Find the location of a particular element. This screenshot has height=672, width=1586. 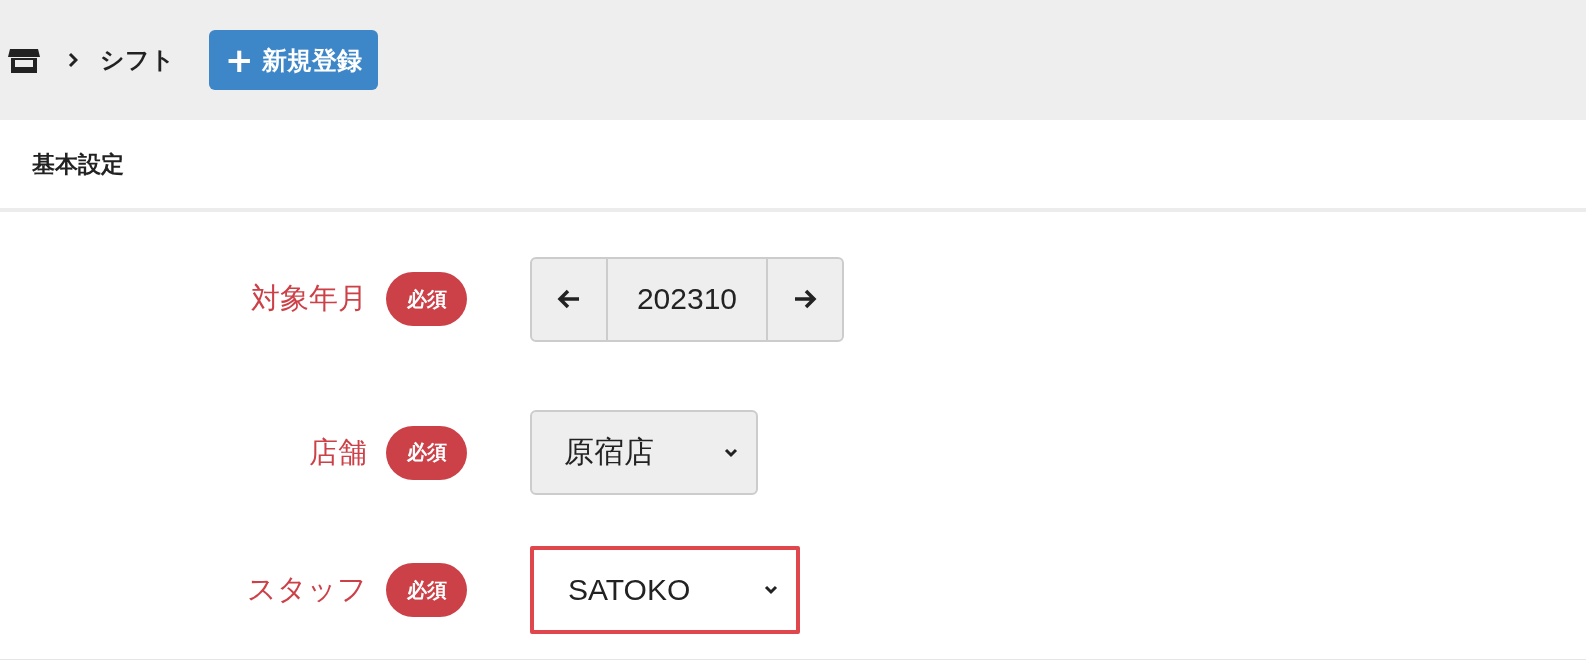

arrow-right-icon is located at coordinates (805, 299).